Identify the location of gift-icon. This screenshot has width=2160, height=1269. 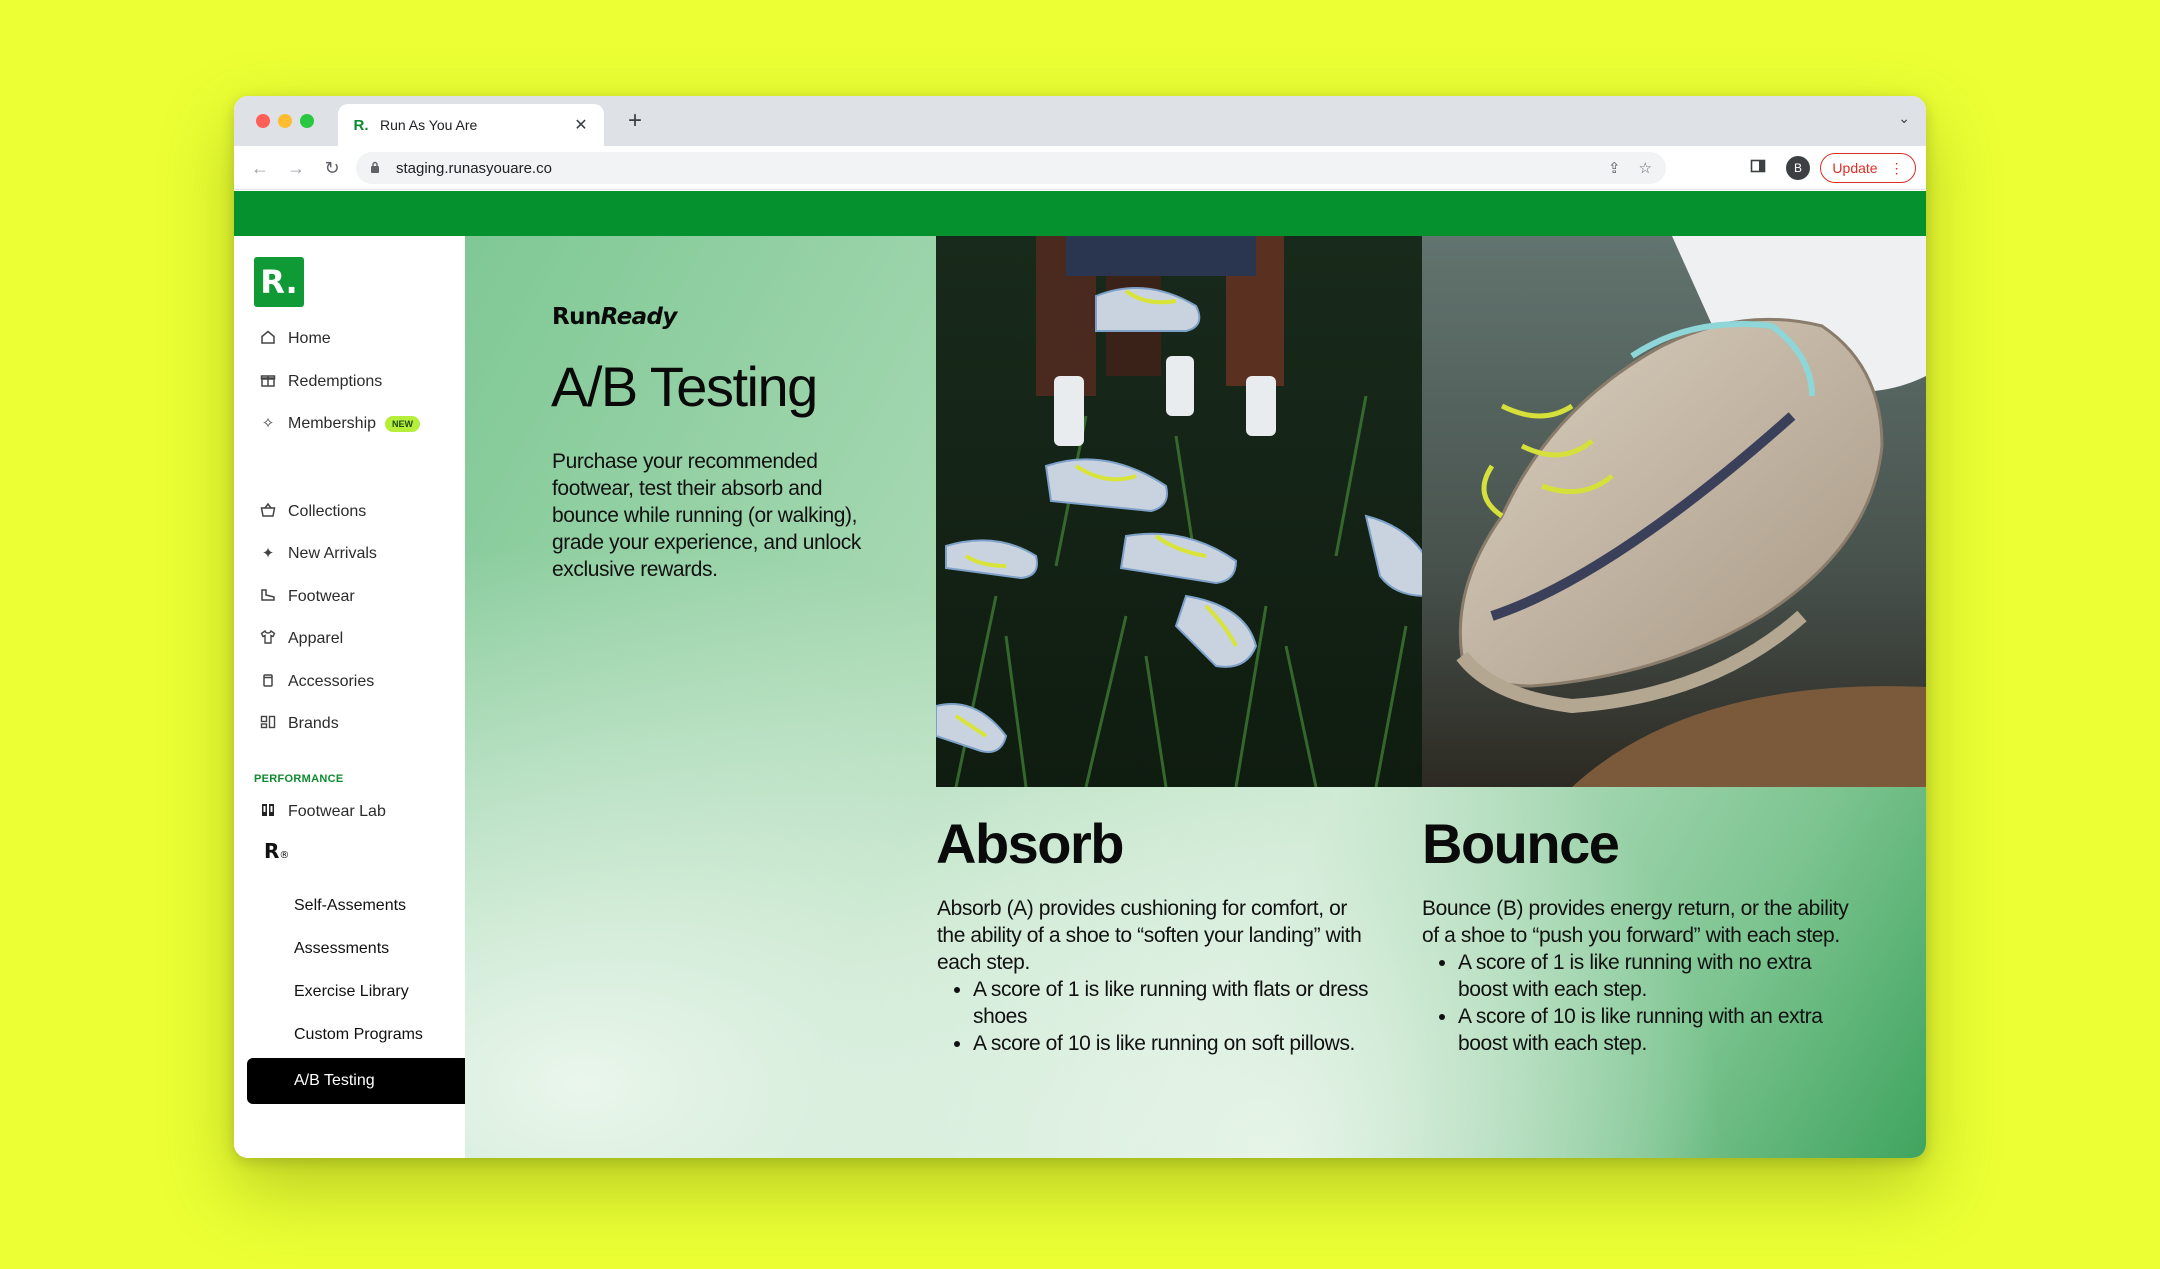
(268, 382).